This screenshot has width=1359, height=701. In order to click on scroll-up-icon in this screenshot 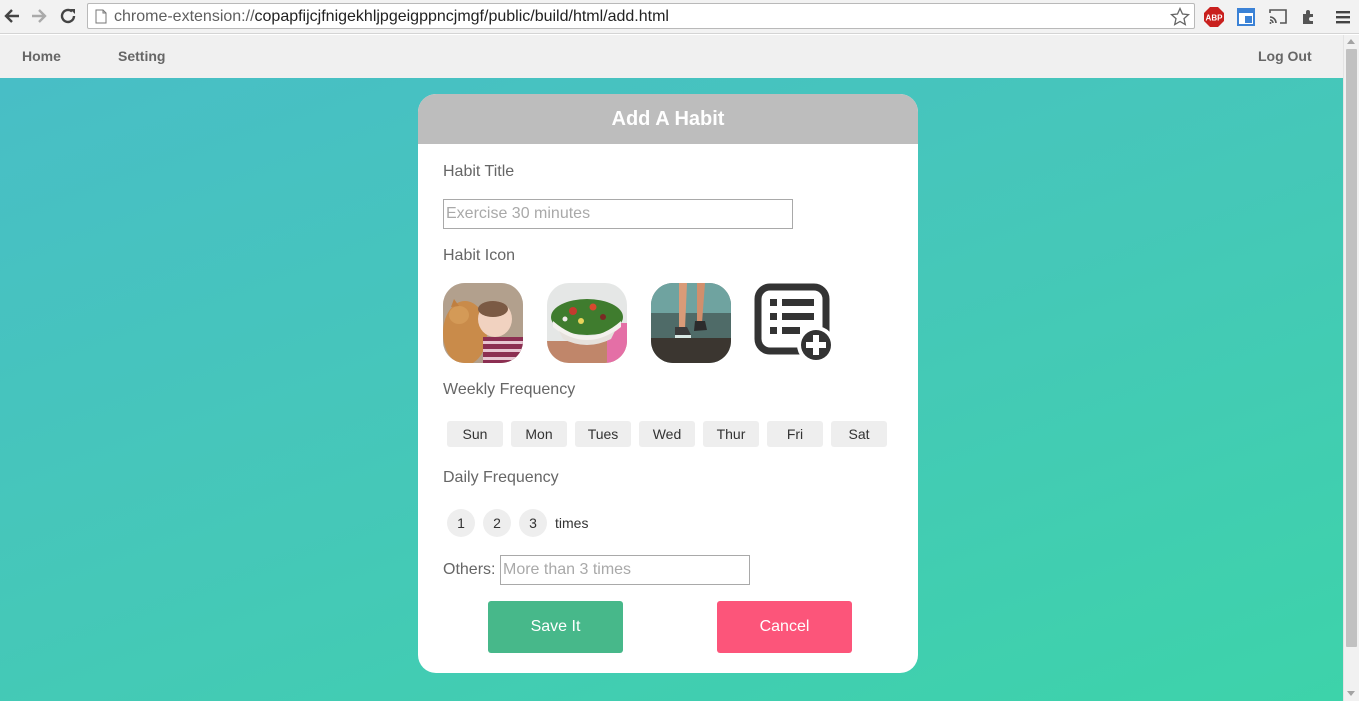, I will do `click(1351, 41)`.